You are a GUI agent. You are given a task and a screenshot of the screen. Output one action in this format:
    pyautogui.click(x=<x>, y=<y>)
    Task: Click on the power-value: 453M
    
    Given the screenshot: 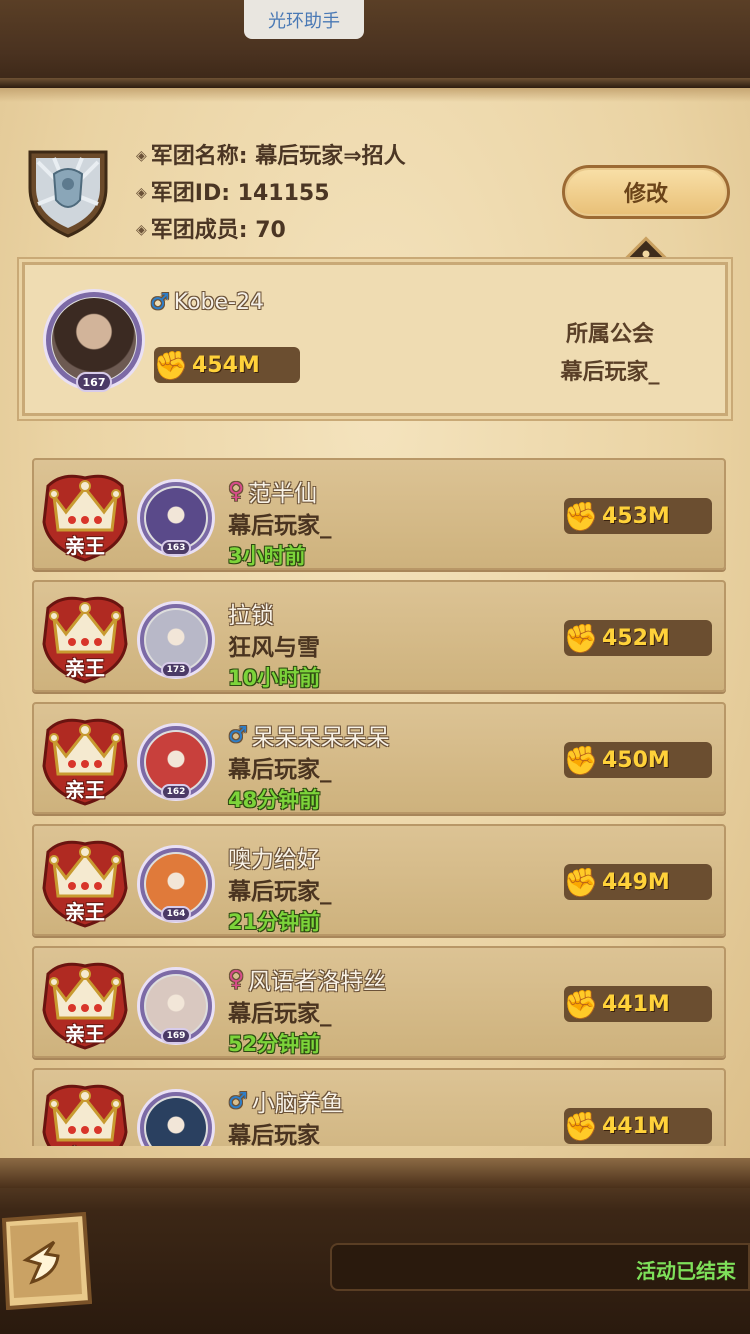 What is the action you would take?
    pyautogui.click(x=636, y=516)
    